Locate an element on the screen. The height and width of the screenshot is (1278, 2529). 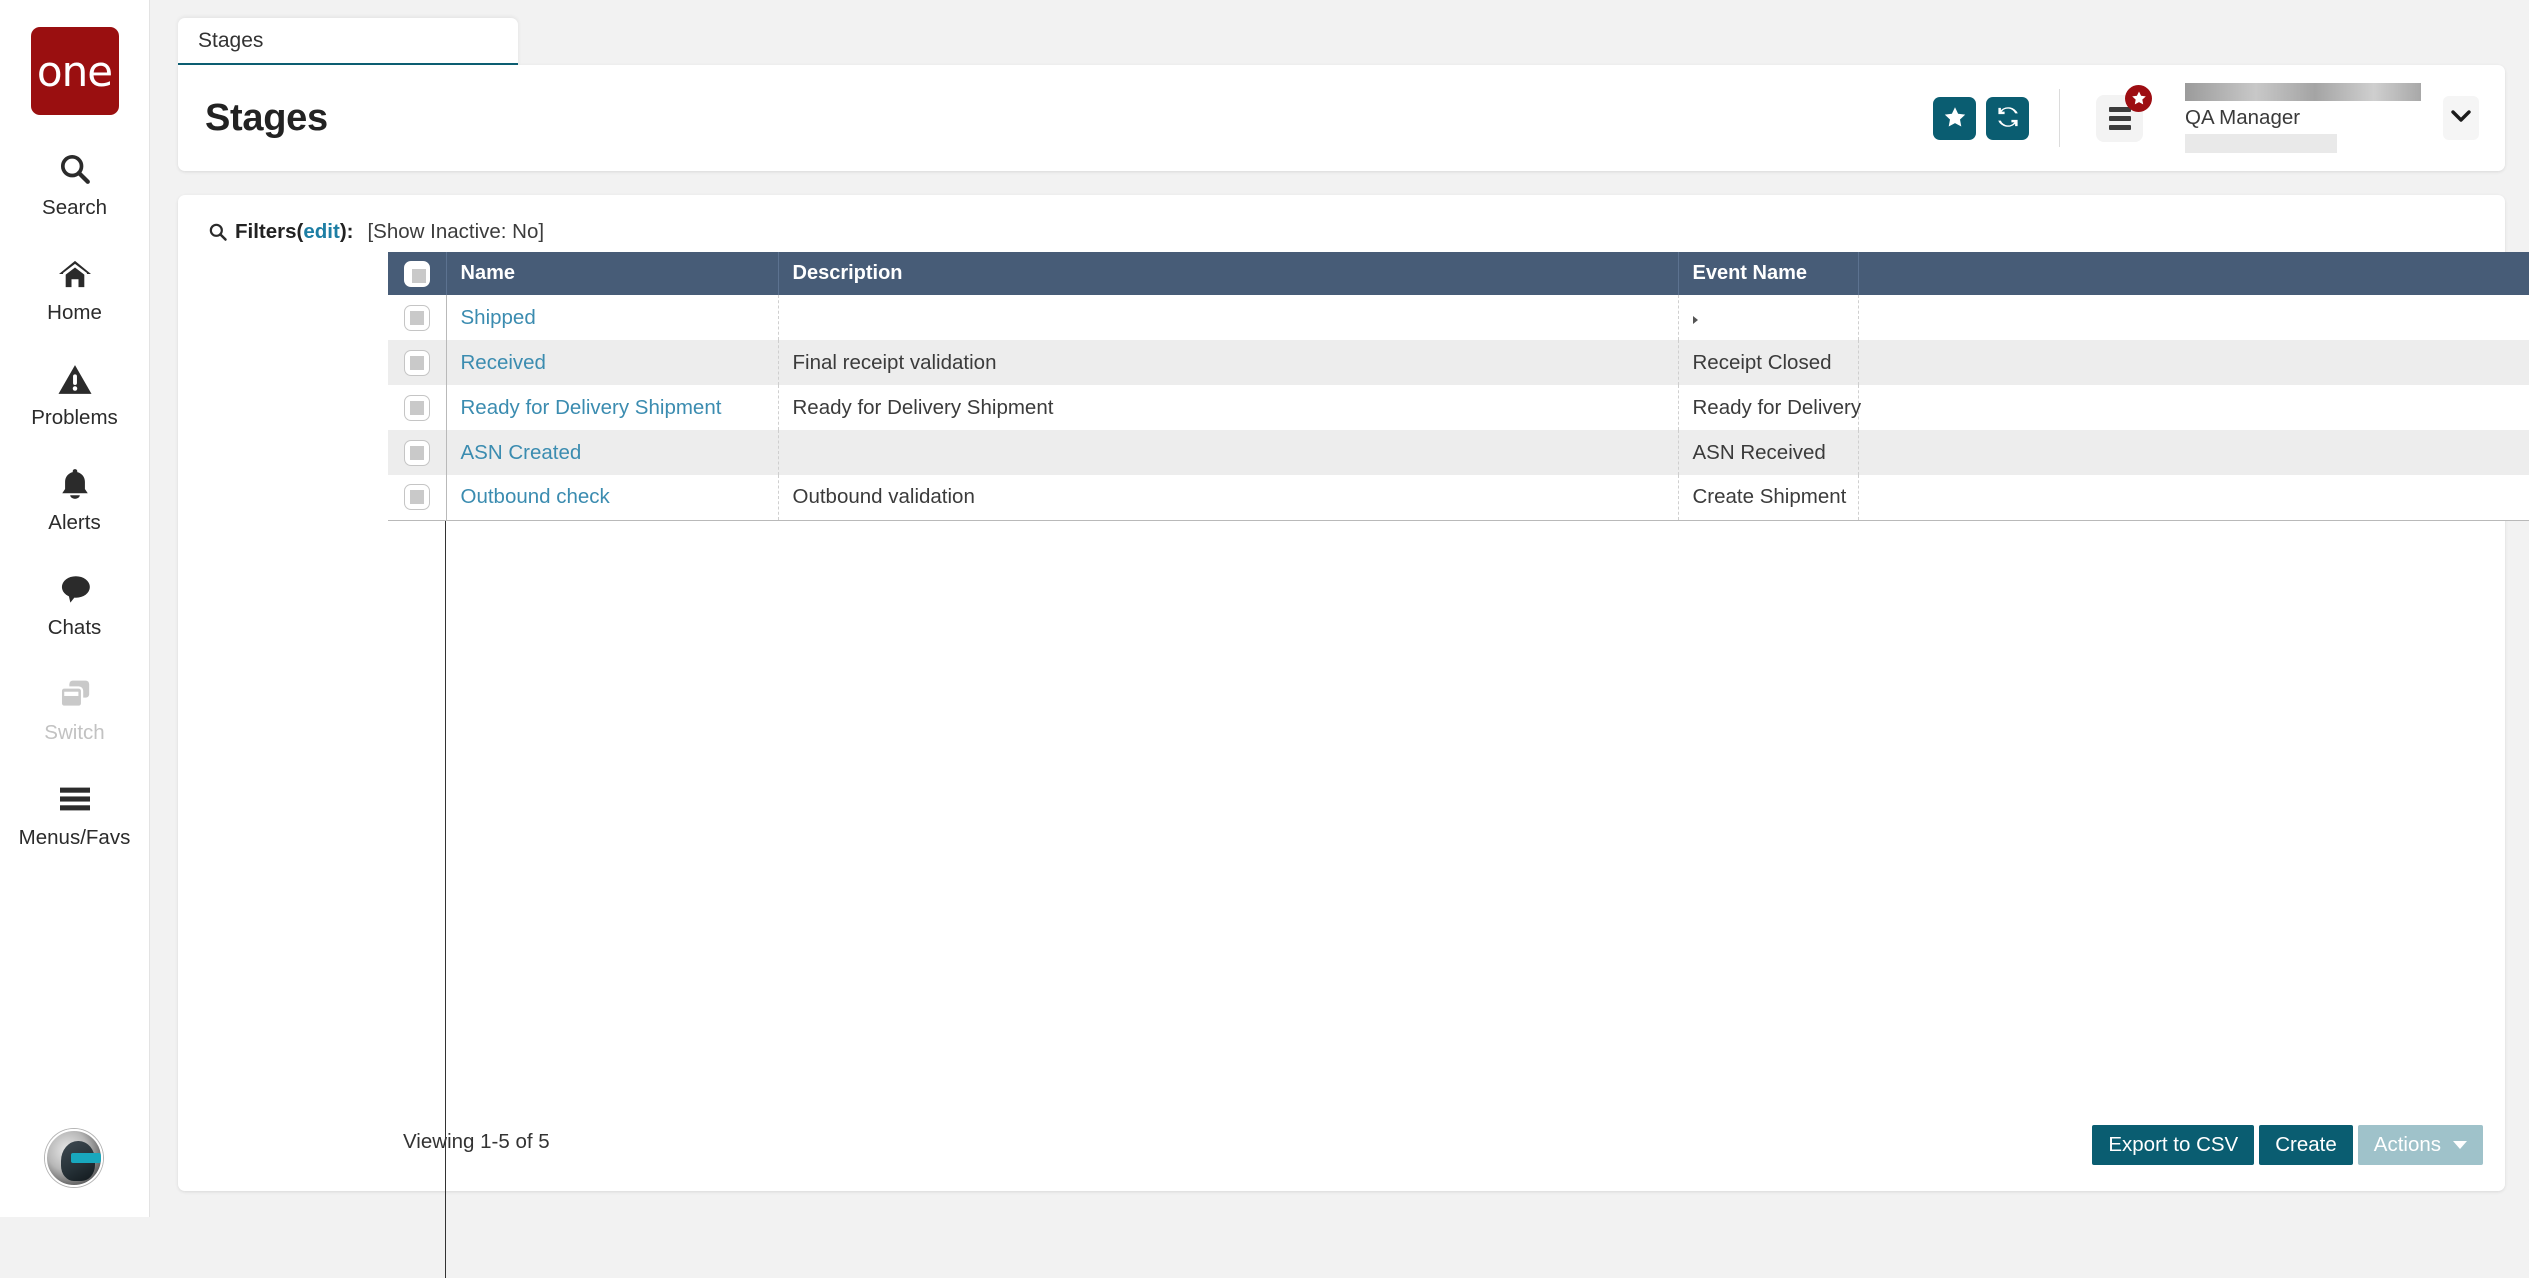
star-icon is located at coordinates (1955, 118).